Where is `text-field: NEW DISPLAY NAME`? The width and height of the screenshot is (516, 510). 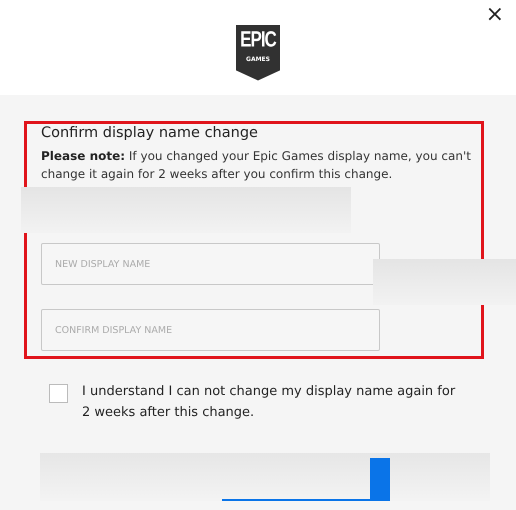 text-field: NEW DISPLAY NAME is located at coordinates (210, 264).